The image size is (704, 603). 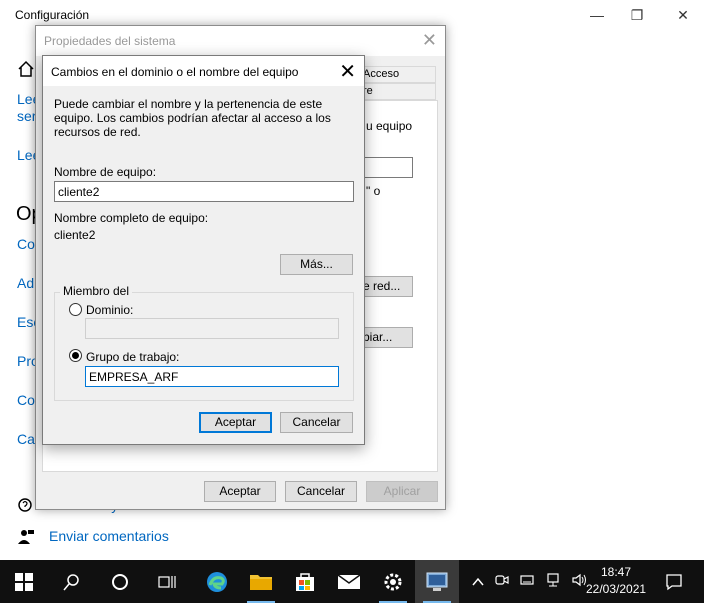 I want to click on restore-button: ❐, so click(x=637, y=15).